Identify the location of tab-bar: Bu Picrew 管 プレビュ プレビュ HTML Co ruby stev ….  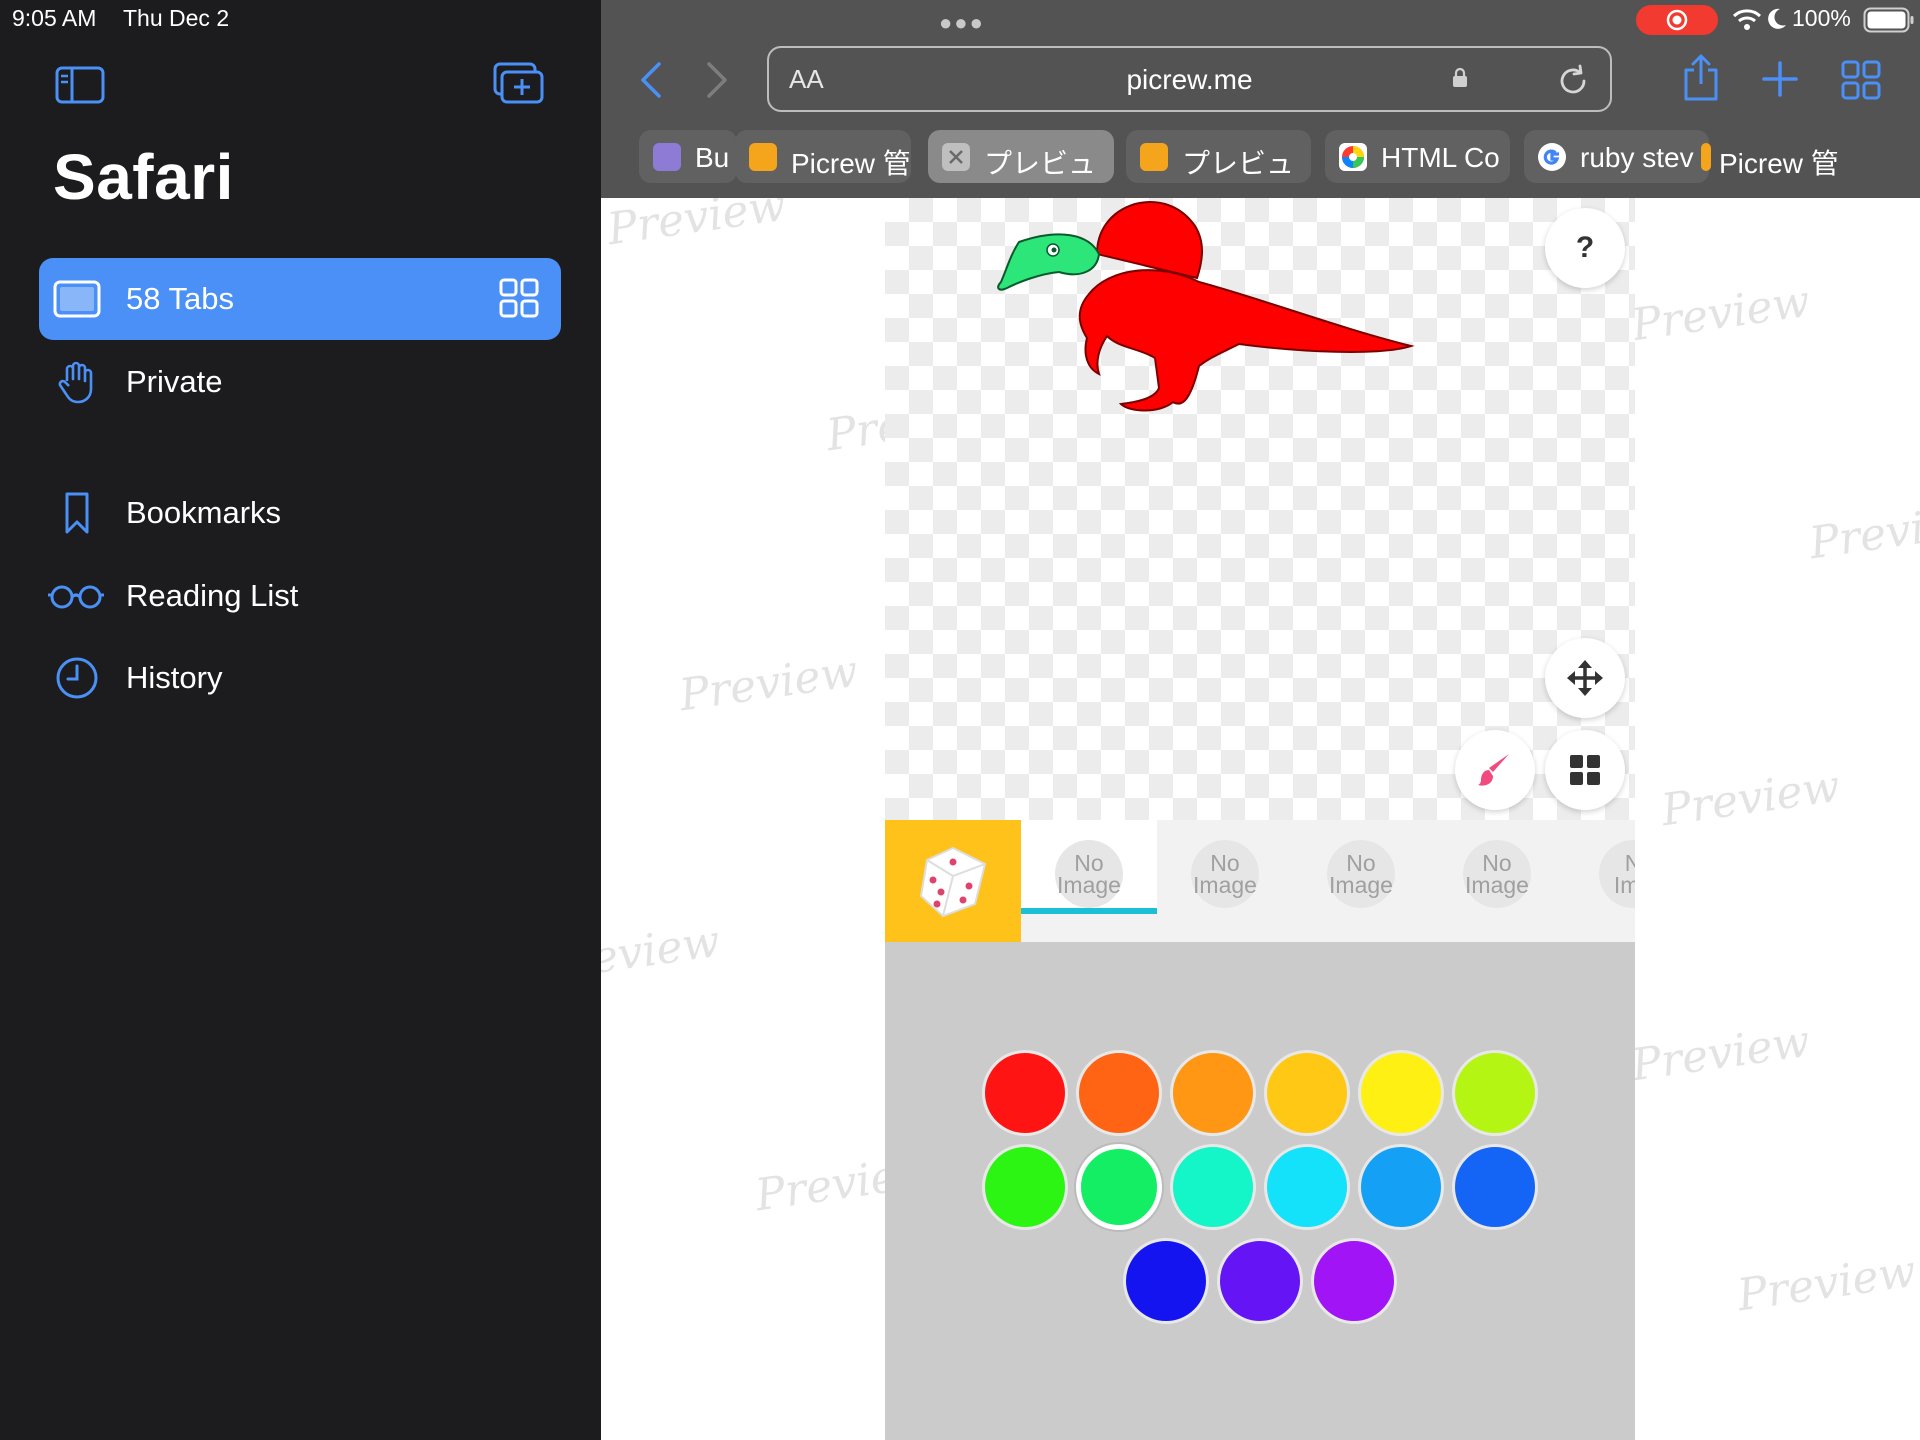
(1269, 158).